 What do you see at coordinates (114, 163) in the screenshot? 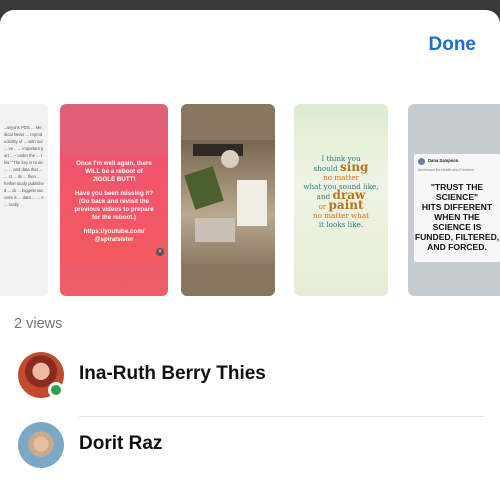
I see `story-line: Once I'm well again, there` at bounding box center [114, 163].